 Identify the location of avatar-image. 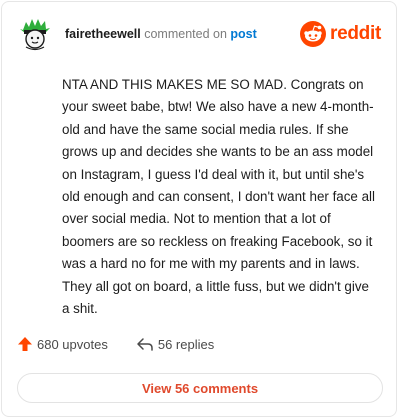
(35, 34).